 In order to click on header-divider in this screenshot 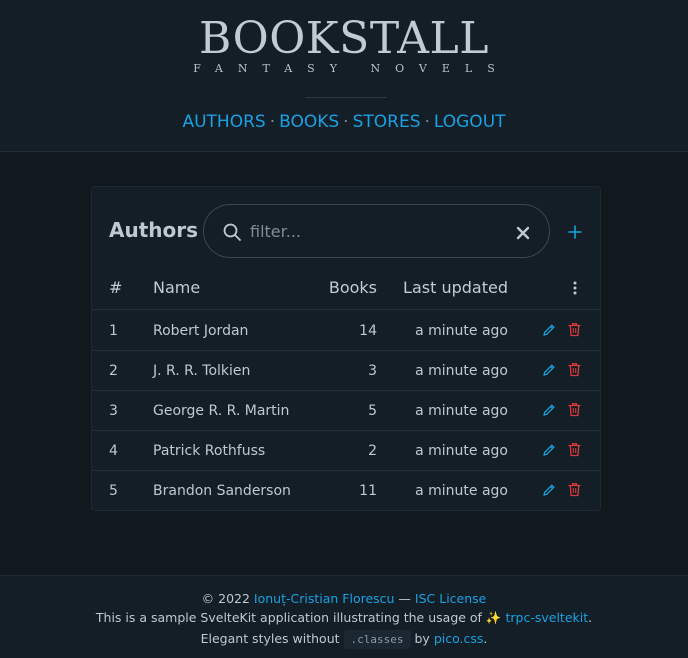, I will do `click(346, 97)`.